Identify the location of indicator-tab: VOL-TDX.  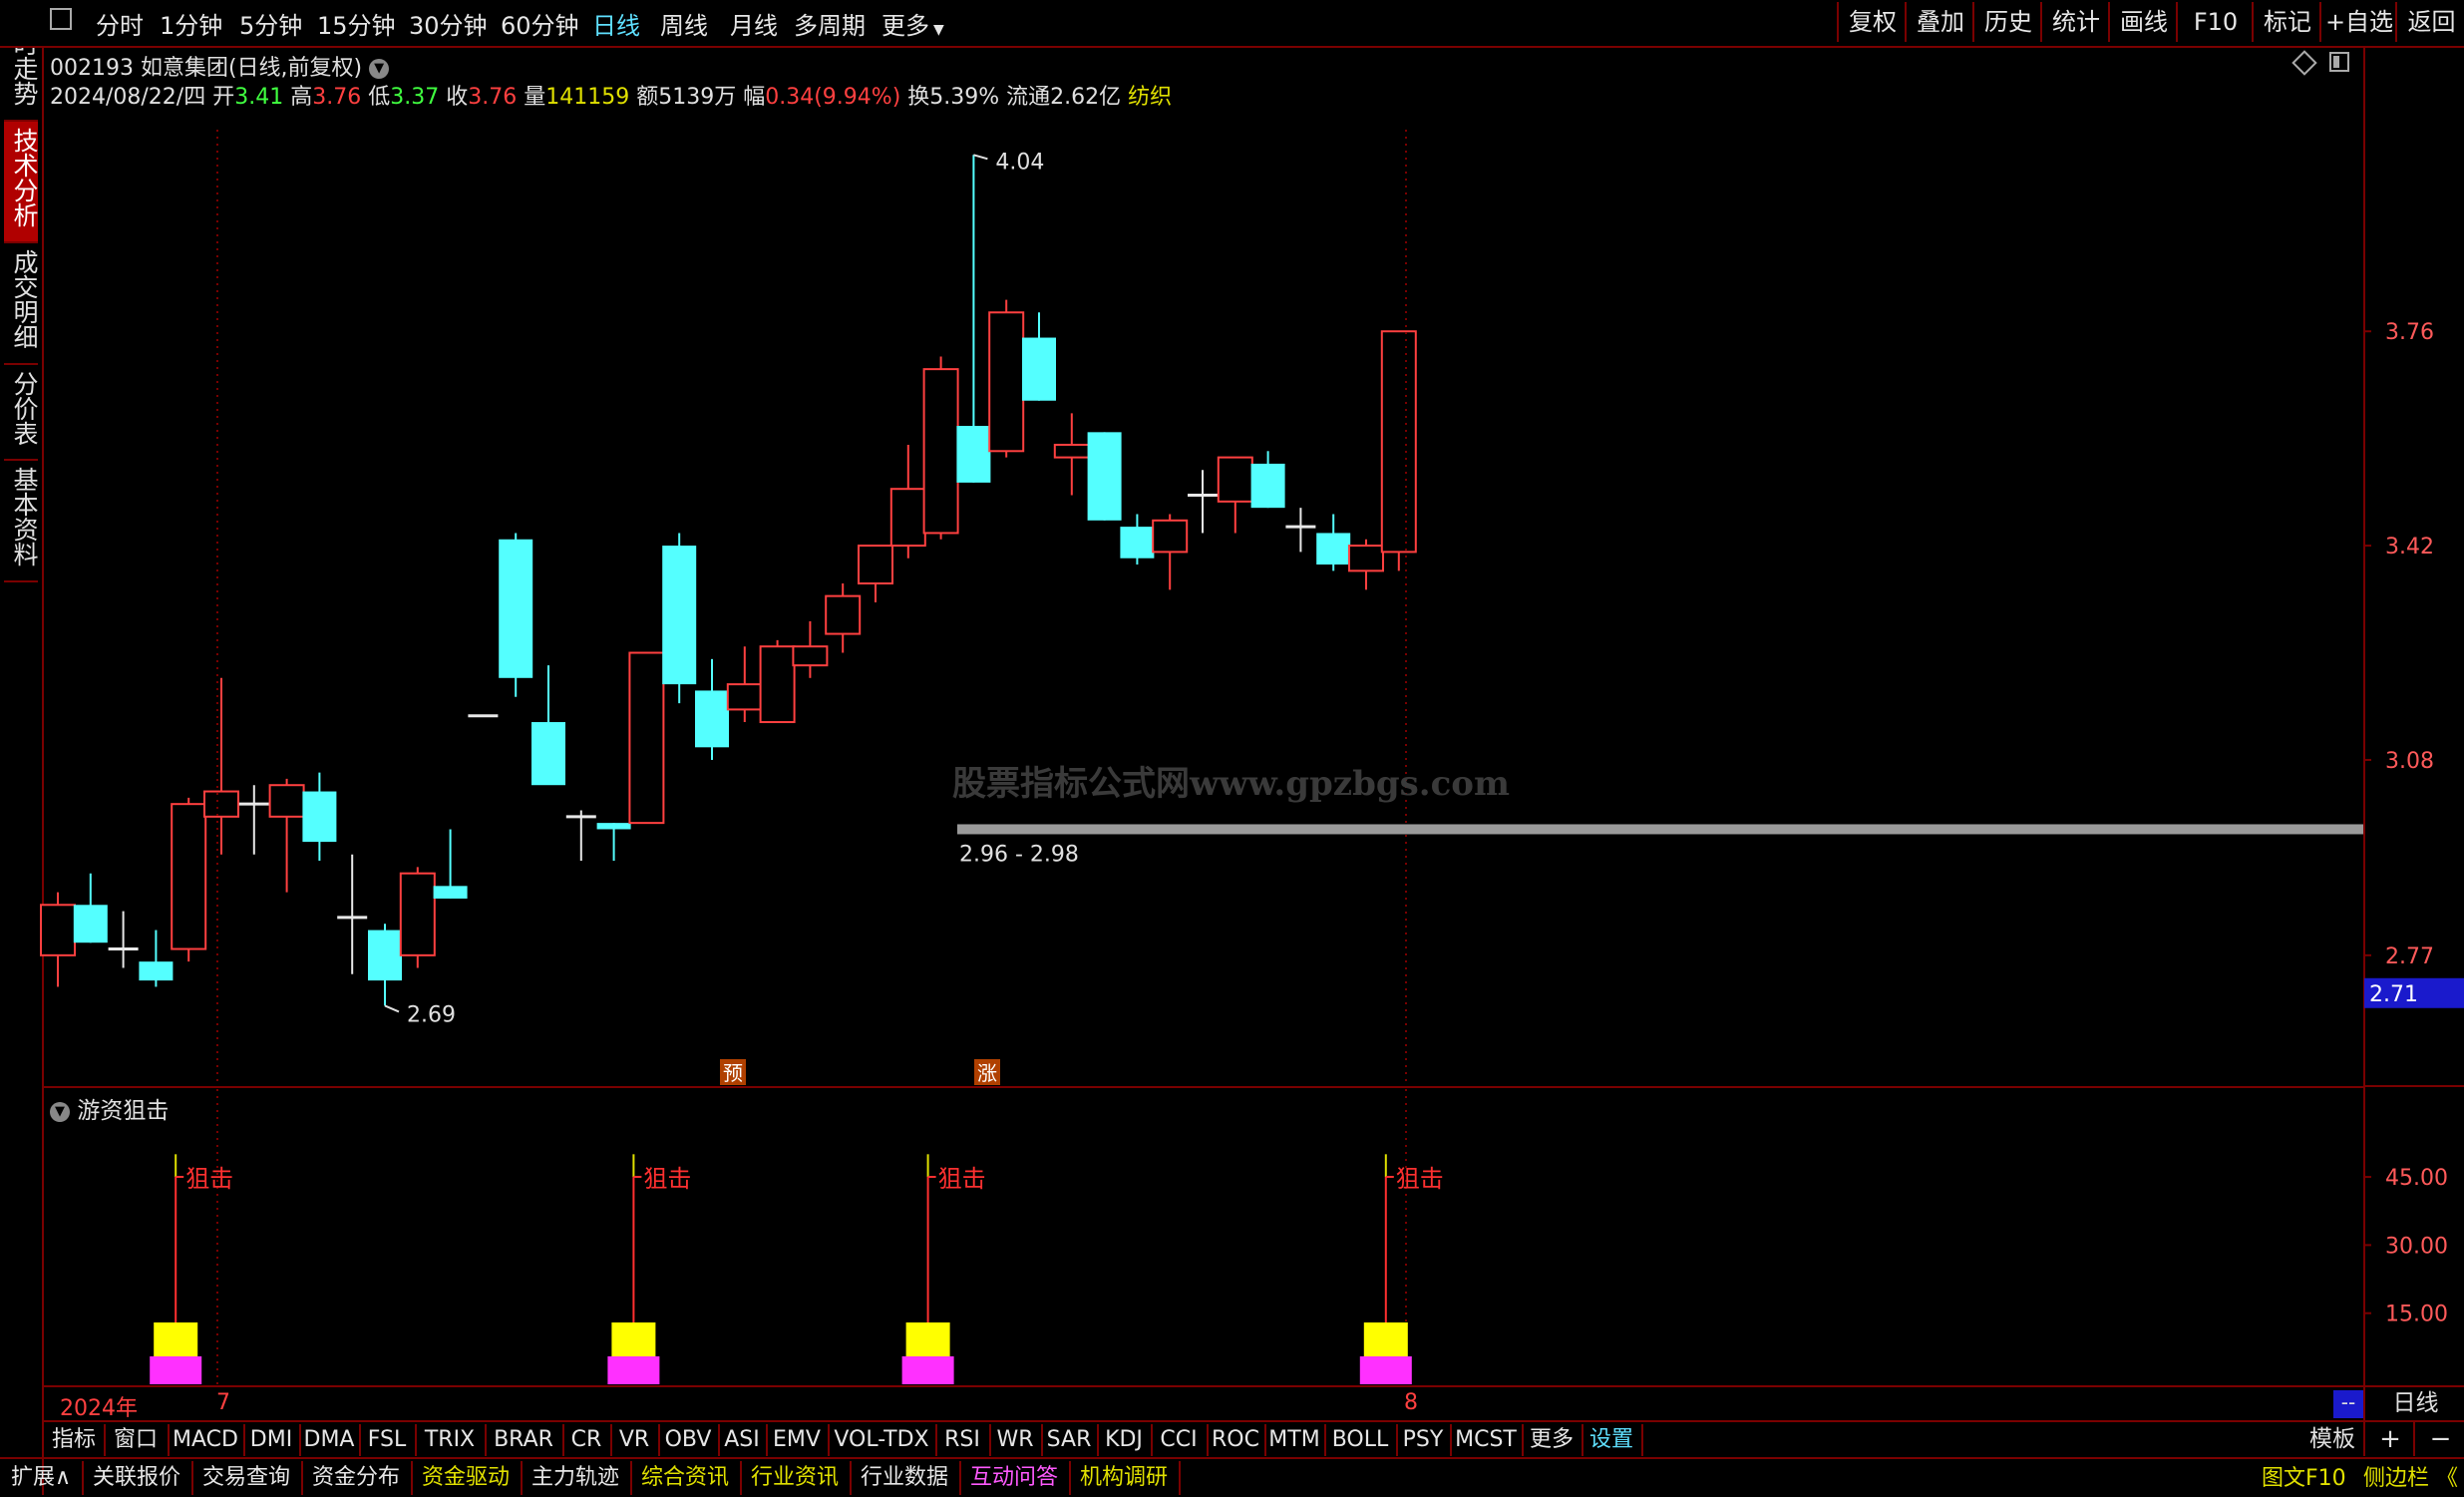
(882, 1440).